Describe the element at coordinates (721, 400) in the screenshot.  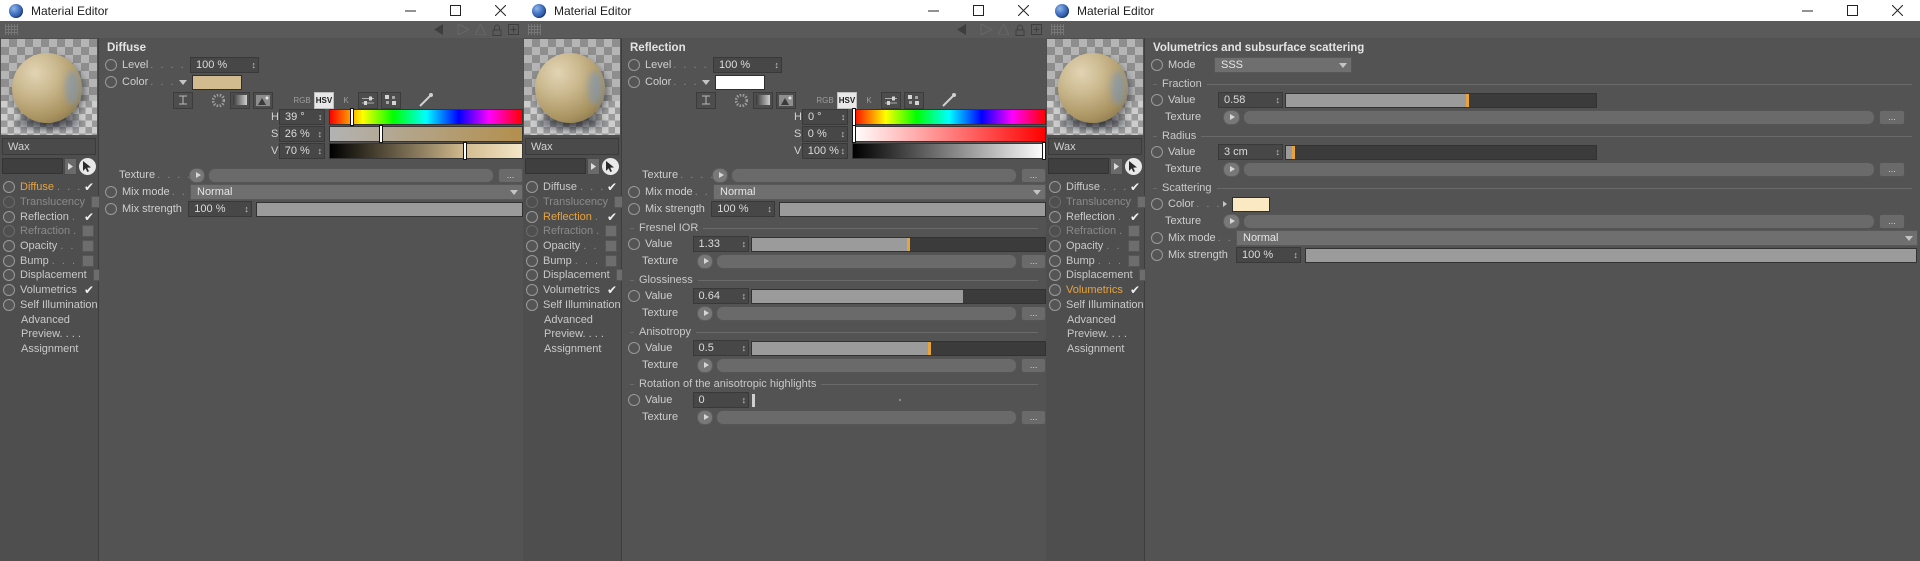
I see `rotation-value-input: 0 ↕` at that location.